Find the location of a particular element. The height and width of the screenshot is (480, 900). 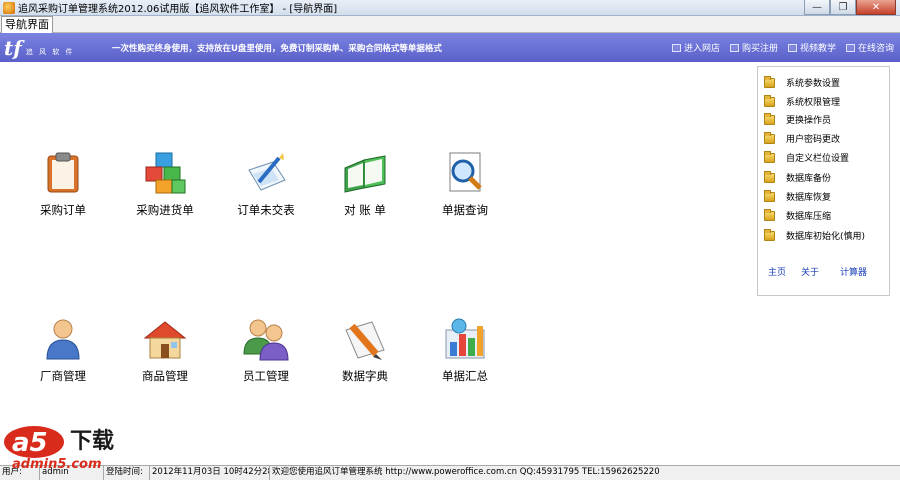

nav-product-management: 商品管理 is located at coordinates (165, 350).